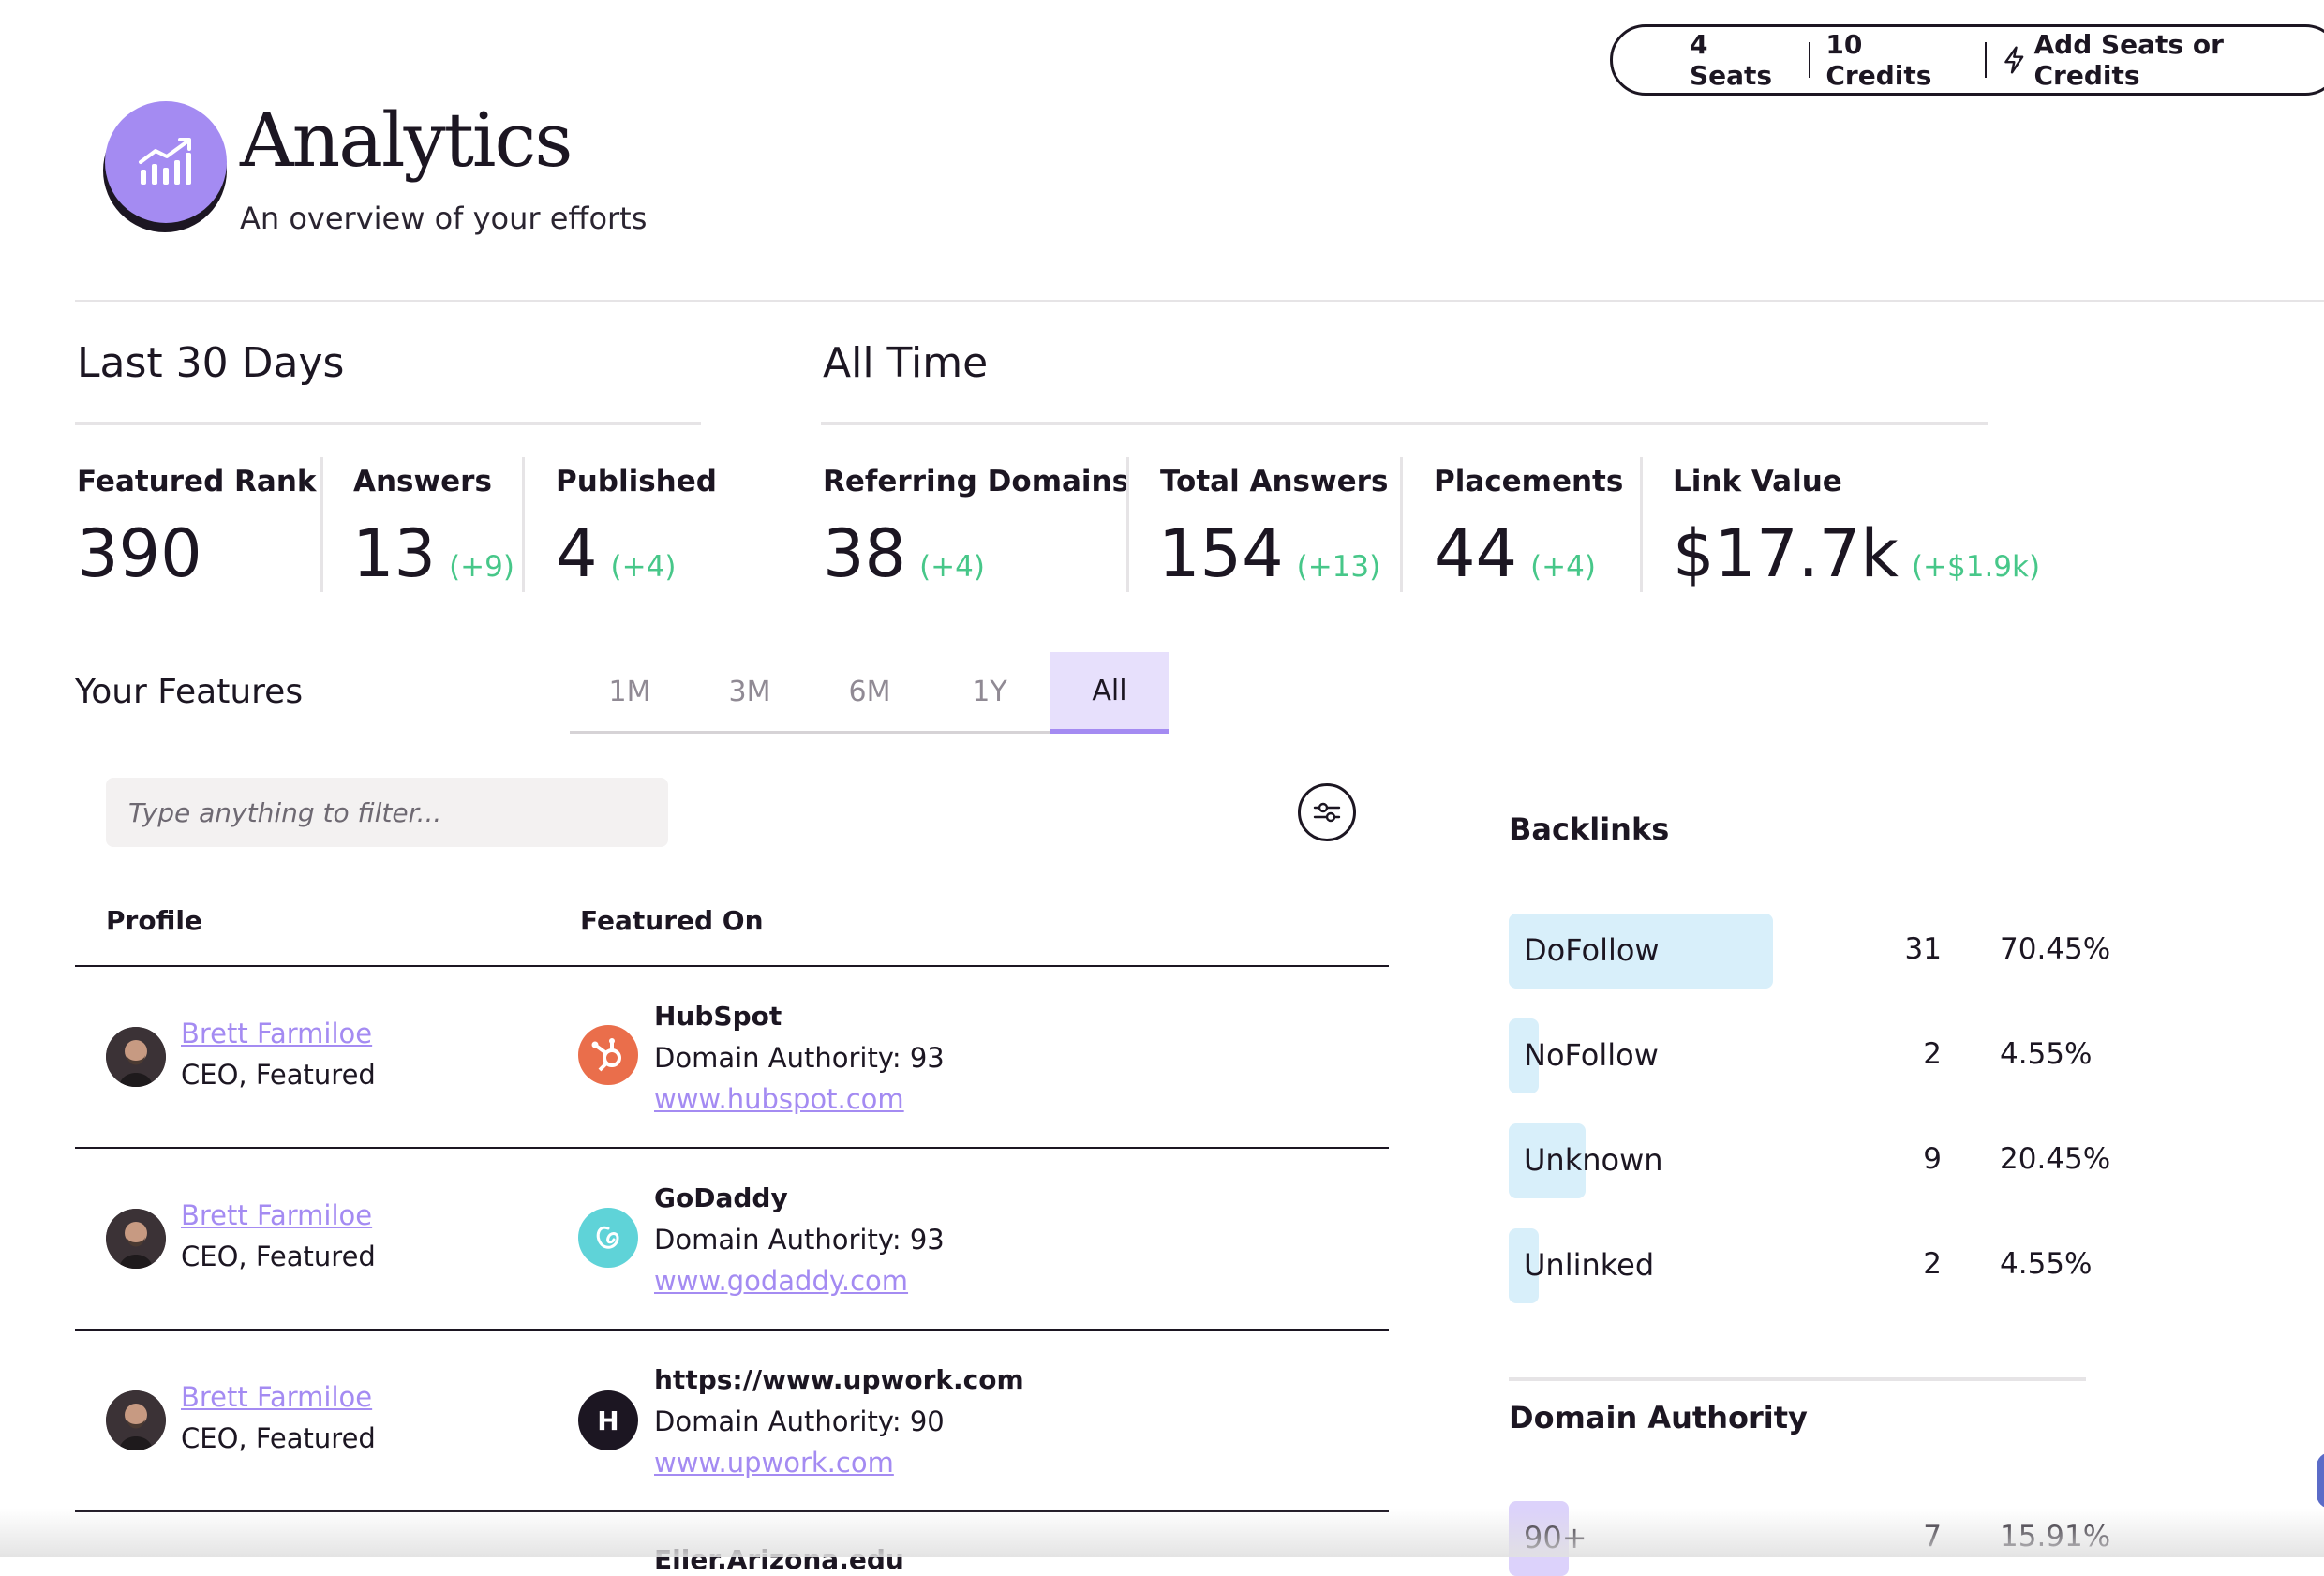  I want to click on stat-answers: 13 (+9), so click(433, 554).